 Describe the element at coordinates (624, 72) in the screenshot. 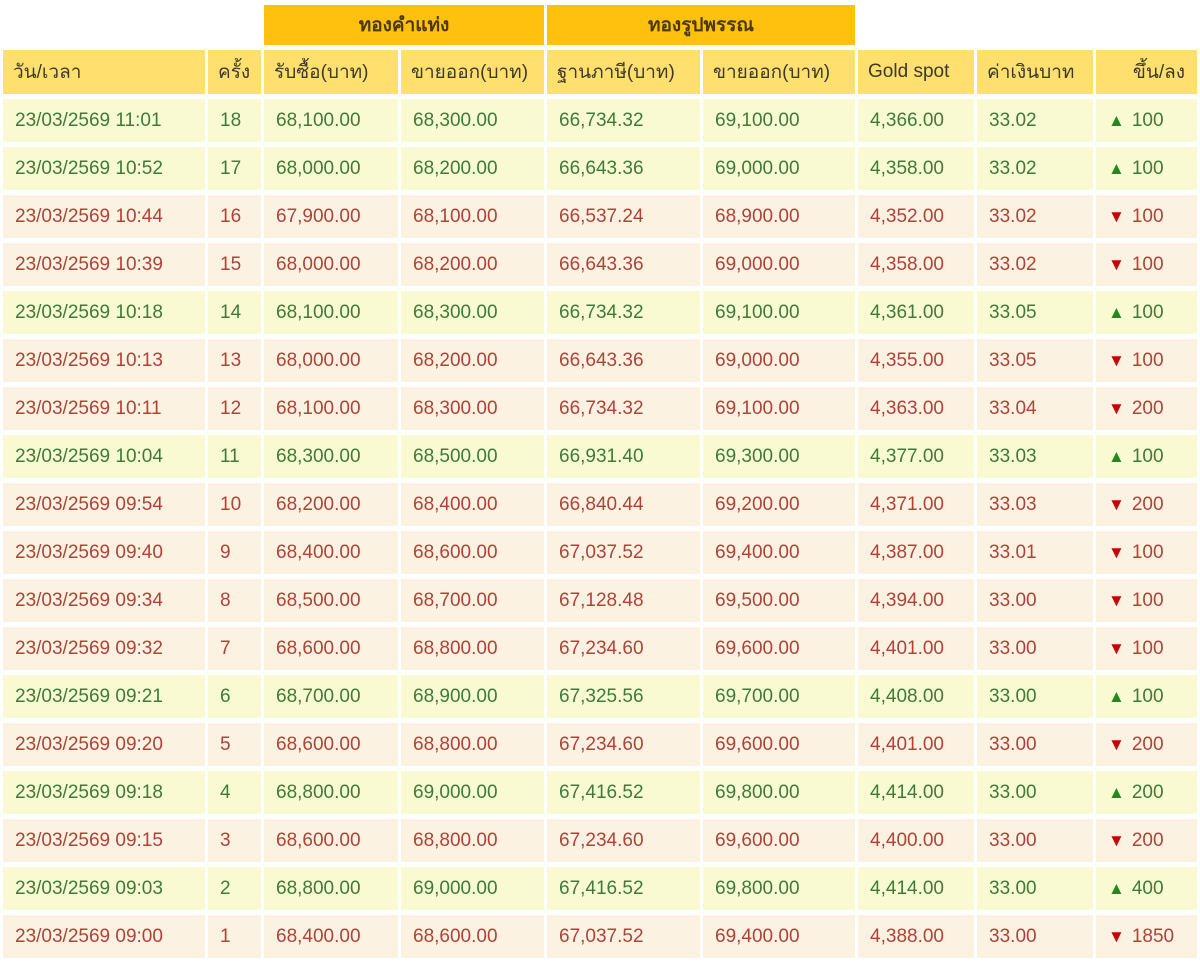

I see `col-header-tax-base: ฐานภาษี(บาท)` at that location.